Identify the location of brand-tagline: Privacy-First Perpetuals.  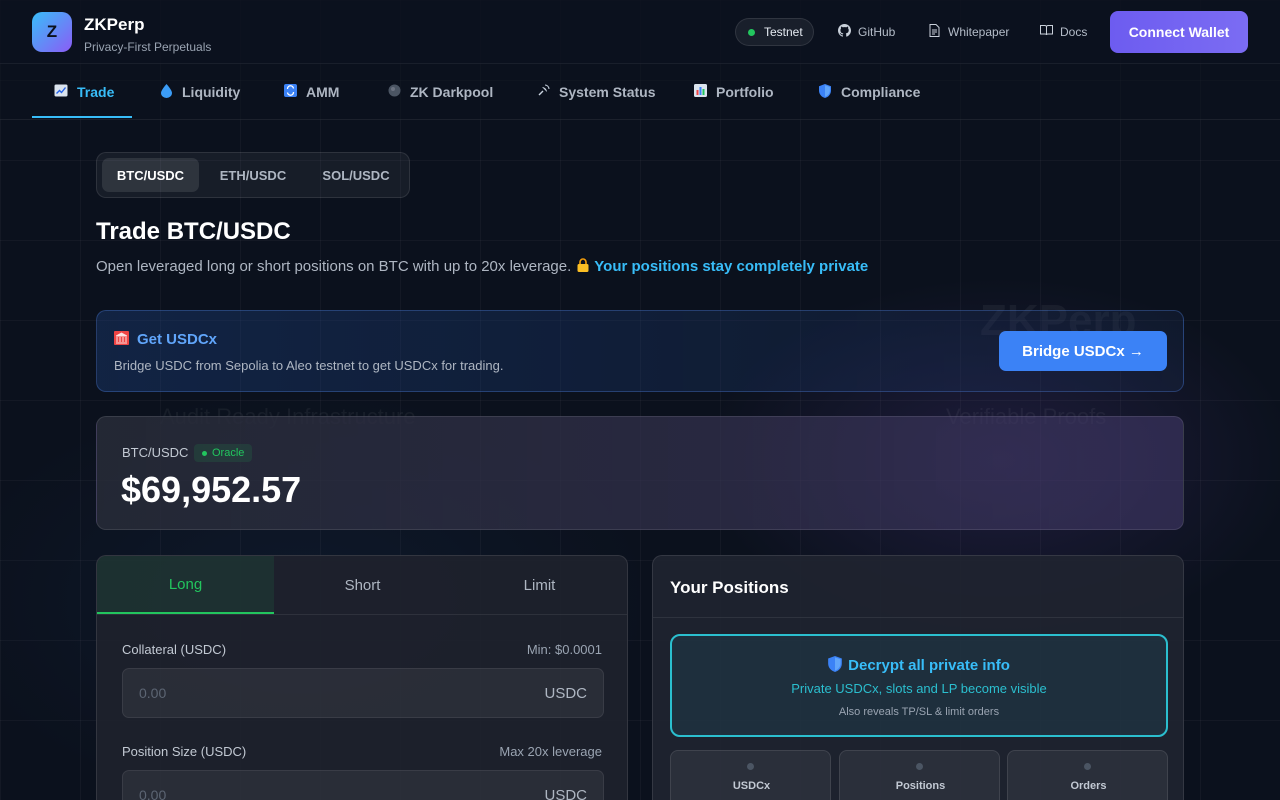
(148, 47).